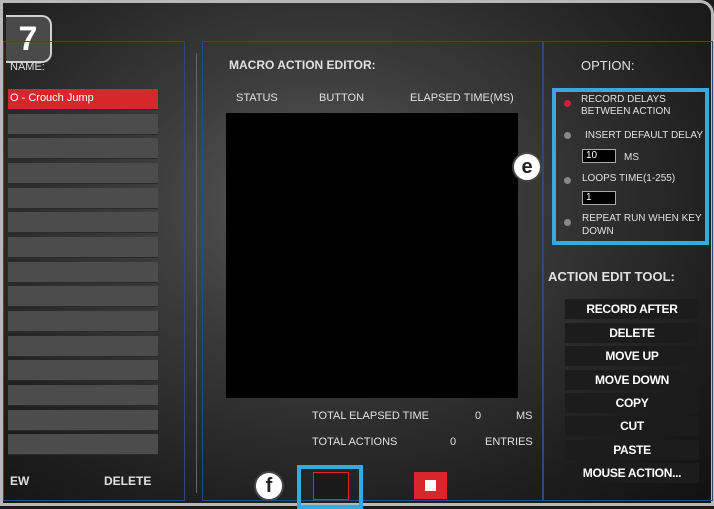  Describe the element at coordinates (302, 65) in the screenshot. I see `editor-title: MACRO ACTION EDITOR:` at that location.